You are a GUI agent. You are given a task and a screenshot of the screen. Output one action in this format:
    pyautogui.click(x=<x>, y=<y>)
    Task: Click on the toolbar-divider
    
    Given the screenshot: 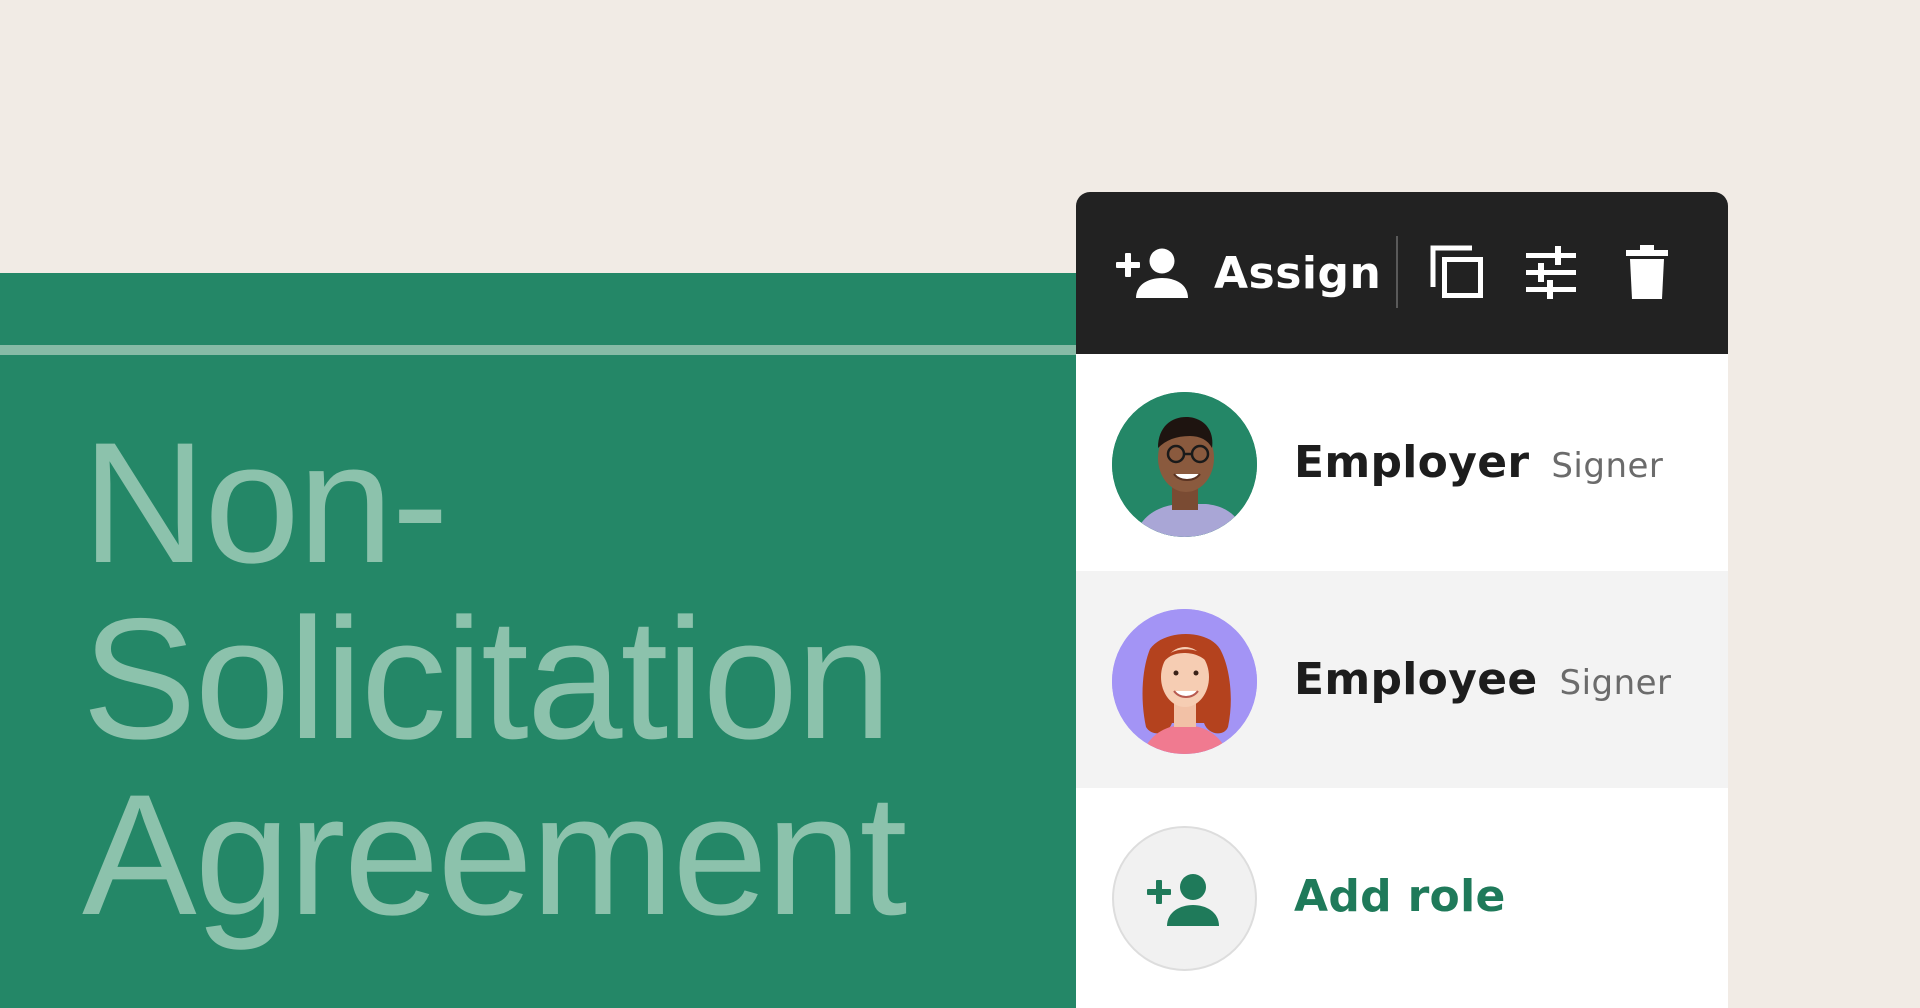 What is the action you would take?
    pyautogui.click(x=1397, y=272)
    